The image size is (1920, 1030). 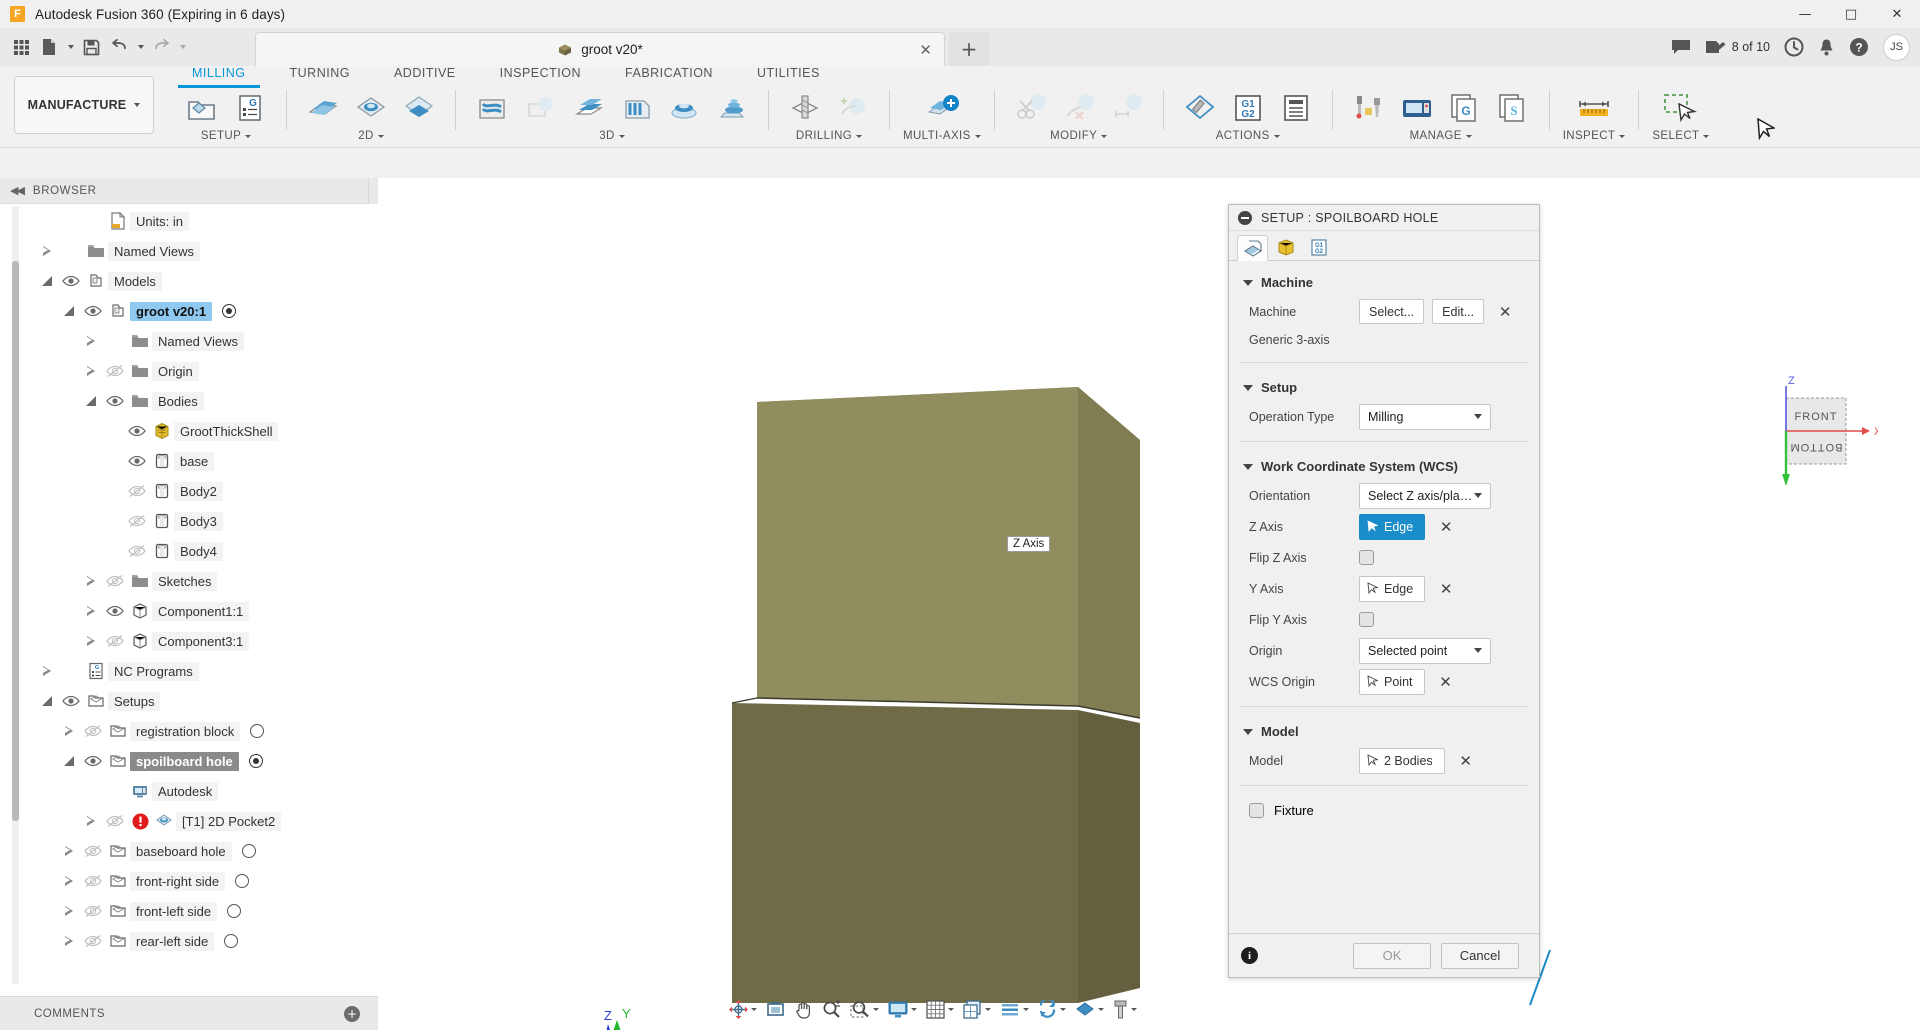 I want to click on model-select-button: 2 Bodies, so click(x=1402, y=760).